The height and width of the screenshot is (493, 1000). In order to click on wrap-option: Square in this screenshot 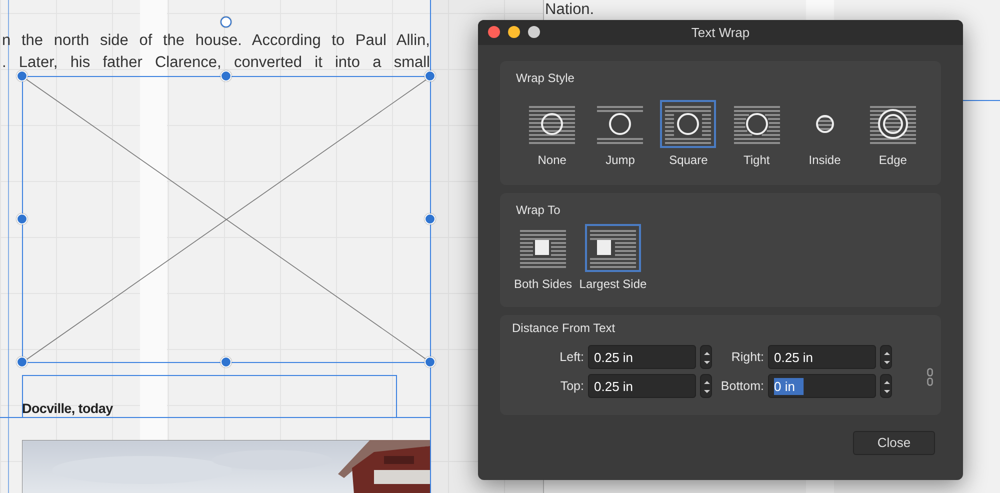, I will do `click(688, 136)`.